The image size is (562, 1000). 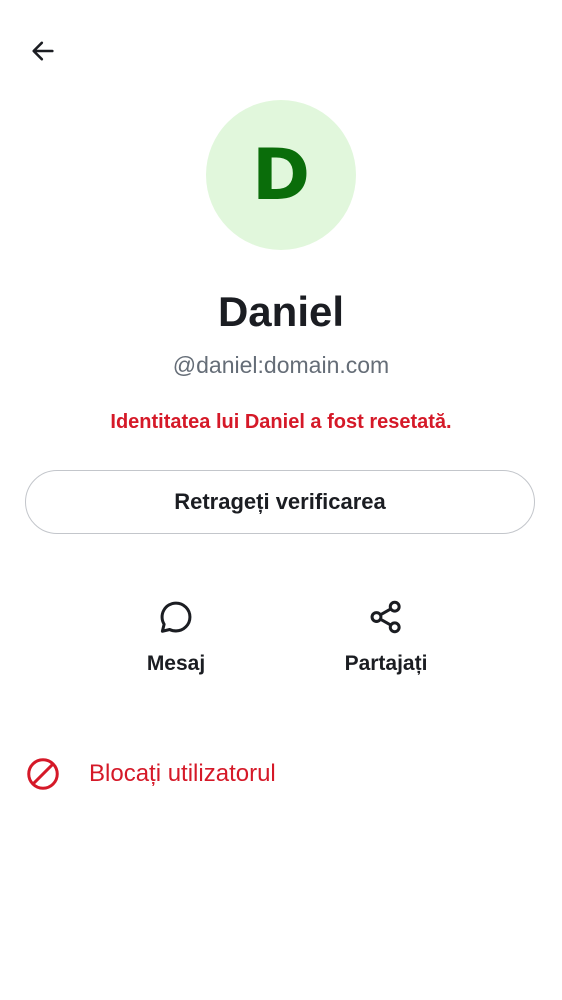 What do you see at coordinates (43, 774) in the screenshot?
I see `block-icon` at bounding box center [43, 774].